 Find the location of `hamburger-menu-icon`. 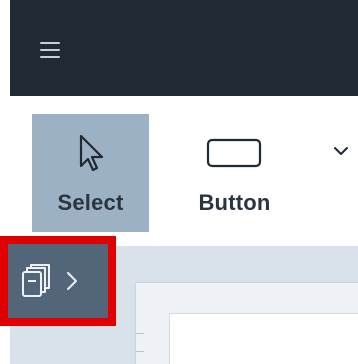

hamburger-menu-icon is located at coordinates (50, 50).